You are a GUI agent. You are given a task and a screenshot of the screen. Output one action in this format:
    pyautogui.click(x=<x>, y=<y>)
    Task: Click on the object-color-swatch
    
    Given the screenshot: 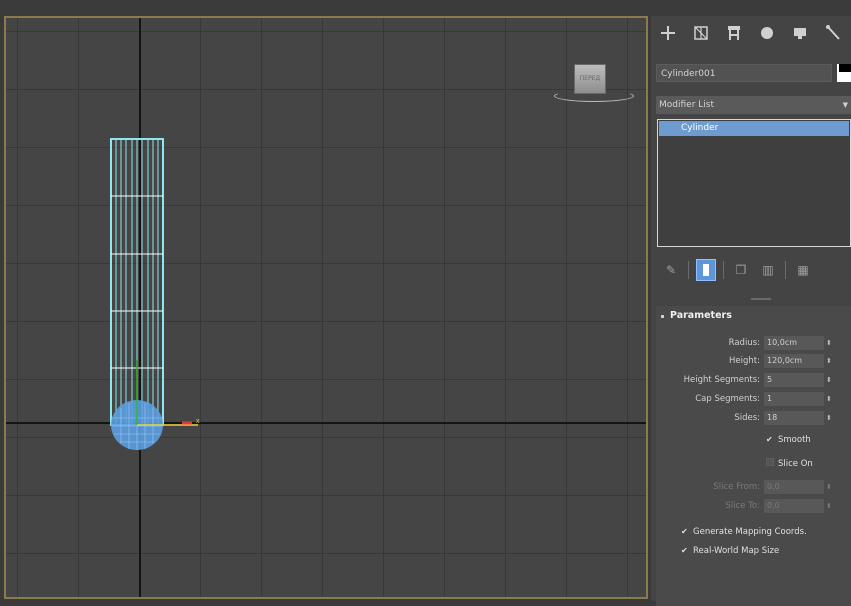 What is the action you would take?
    pyautogui.click(x=844, y=73)
    